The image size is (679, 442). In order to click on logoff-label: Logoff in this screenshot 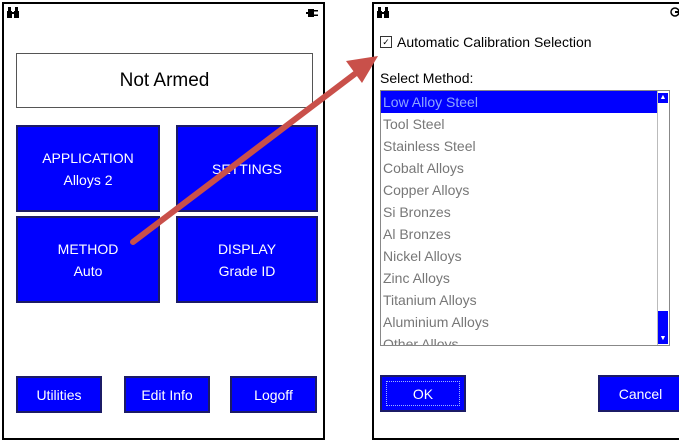, I will do `click(273, 394)`.